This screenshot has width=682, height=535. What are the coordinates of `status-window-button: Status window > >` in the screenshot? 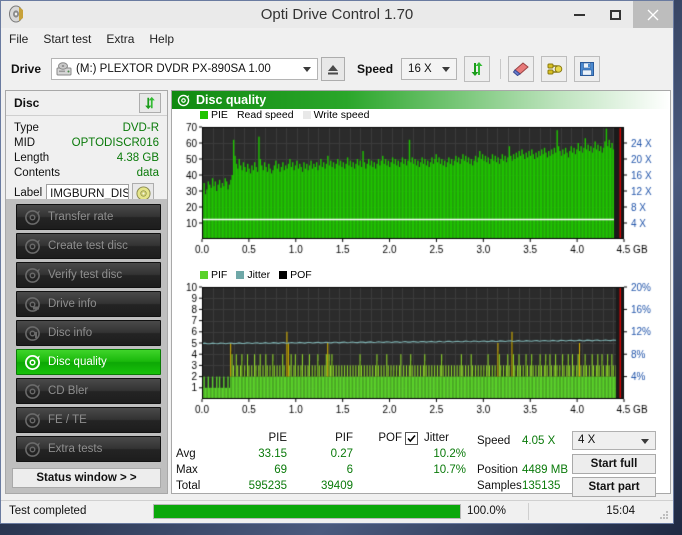 It's located at (86, 478).